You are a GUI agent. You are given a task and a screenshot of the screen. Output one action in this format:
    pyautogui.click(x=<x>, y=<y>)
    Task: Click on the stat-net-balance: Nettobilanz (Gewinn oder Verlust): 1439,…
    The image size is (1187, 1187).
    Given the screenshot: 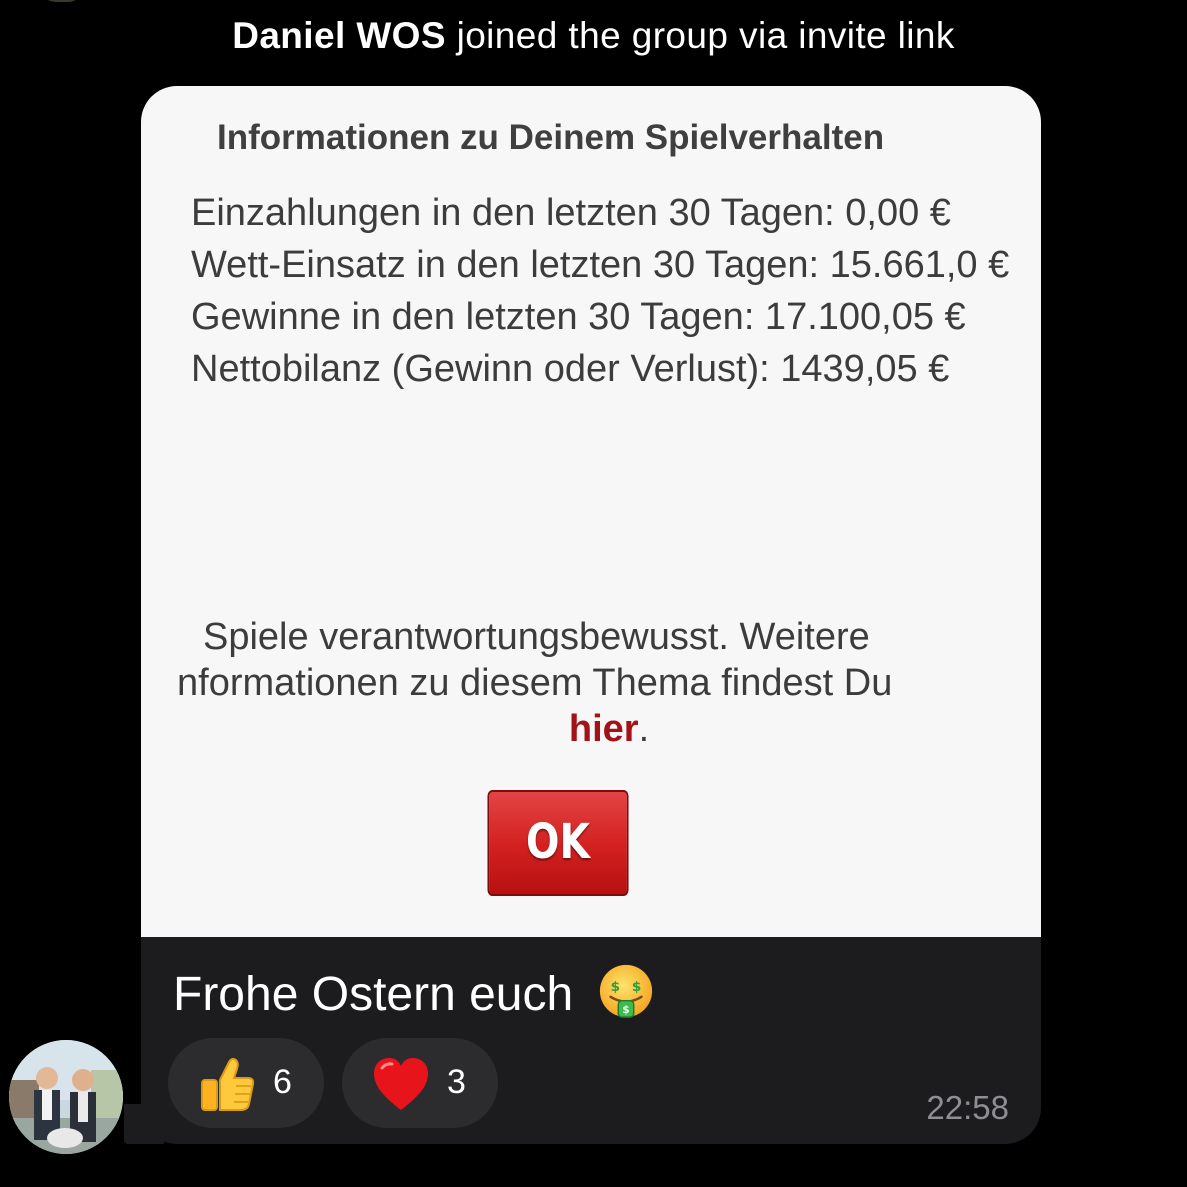 What is the action you would take?
    pyautogui.click(x=570, y=369)
    